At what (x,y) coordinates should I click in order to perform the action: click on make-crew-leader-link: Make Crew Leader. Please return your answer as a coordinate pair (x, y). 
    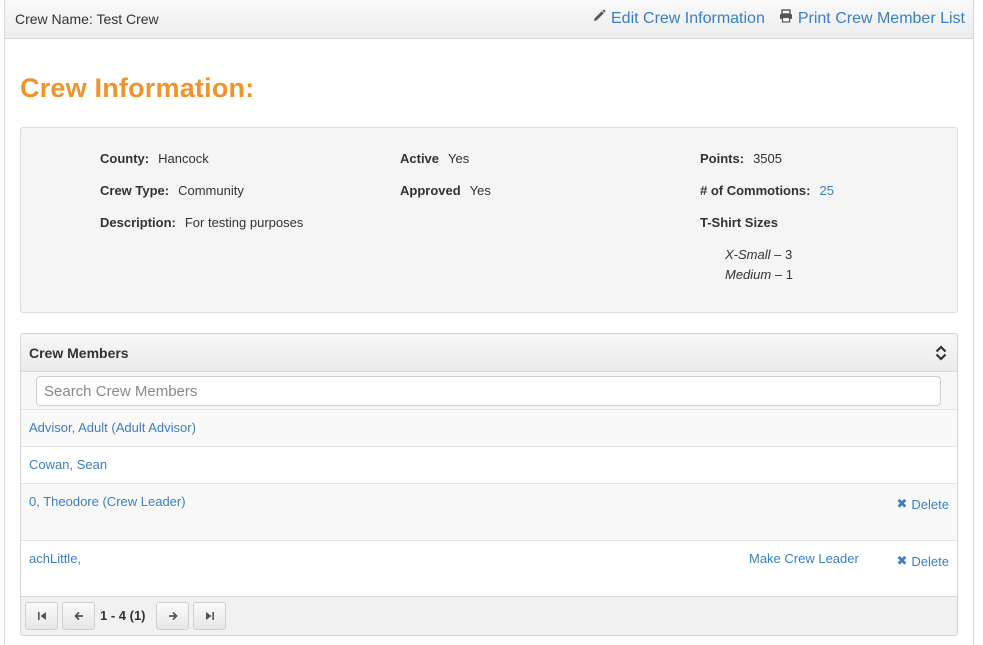
    Looking at the image, I should click on (804, 558).